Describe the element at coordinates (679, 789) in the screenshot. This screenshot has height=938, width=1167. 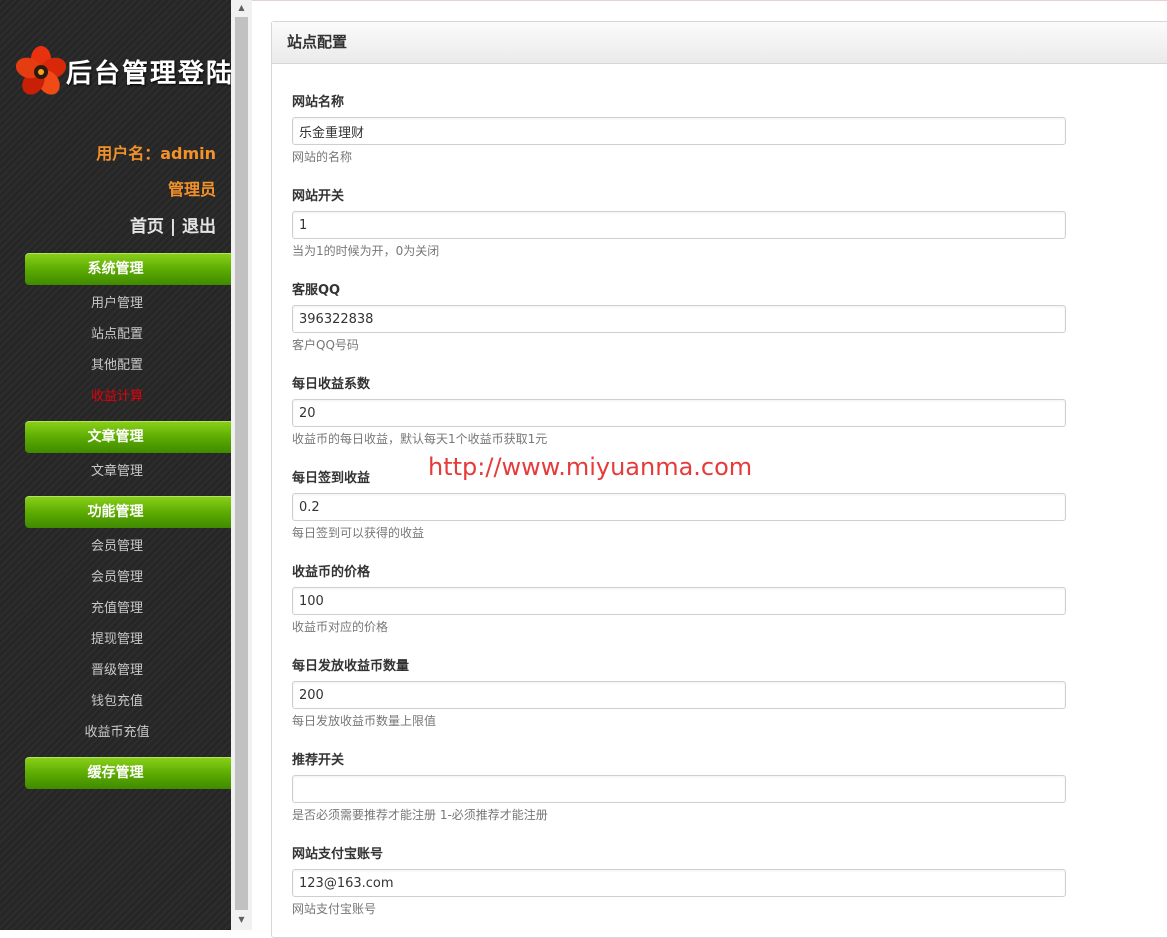
I see `referral-switch-input` at that location.